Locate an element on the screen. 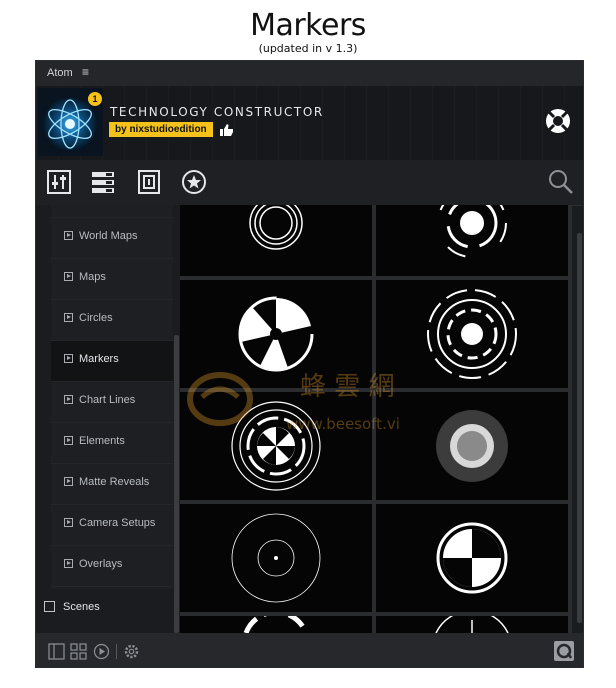 The image size is (616, 688). search-icon is located at coordinates (561, 182).